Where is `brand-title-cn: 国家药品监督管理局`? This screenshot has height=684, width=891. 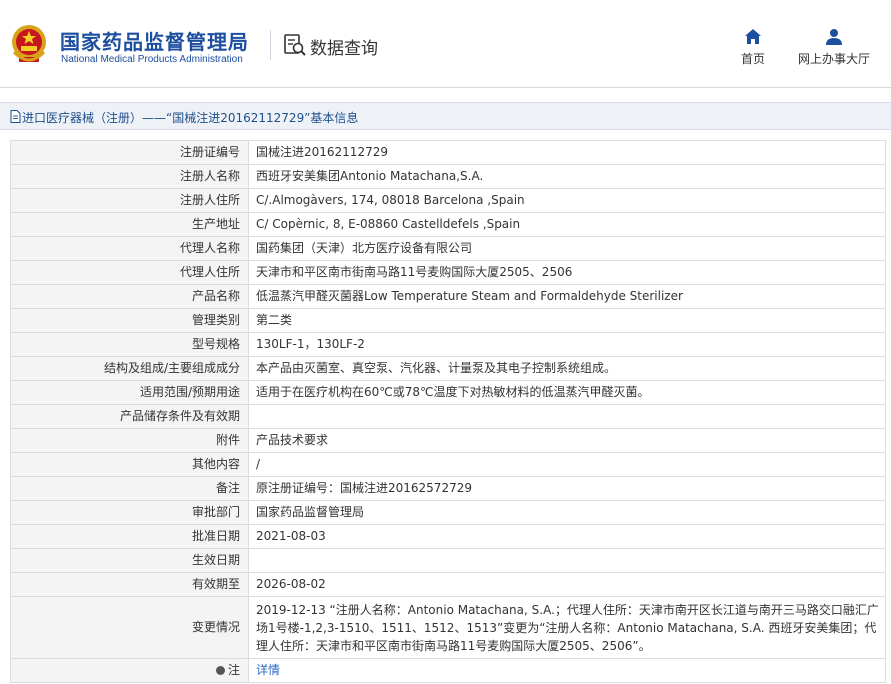 brand-title-cn: 国家药品监督管理局 is located at coordinates (154, 42).